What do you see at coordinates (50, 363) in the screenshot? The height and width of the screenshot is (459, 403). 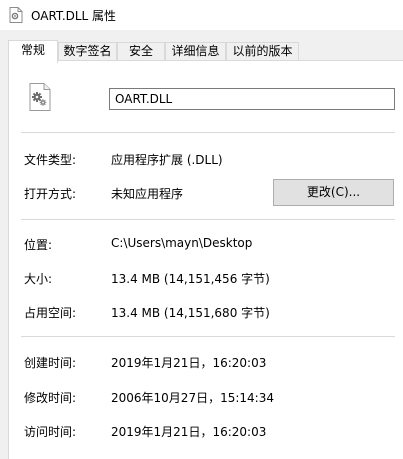 I see `created-label: 创建时间:` at bounding box center [50, 363].